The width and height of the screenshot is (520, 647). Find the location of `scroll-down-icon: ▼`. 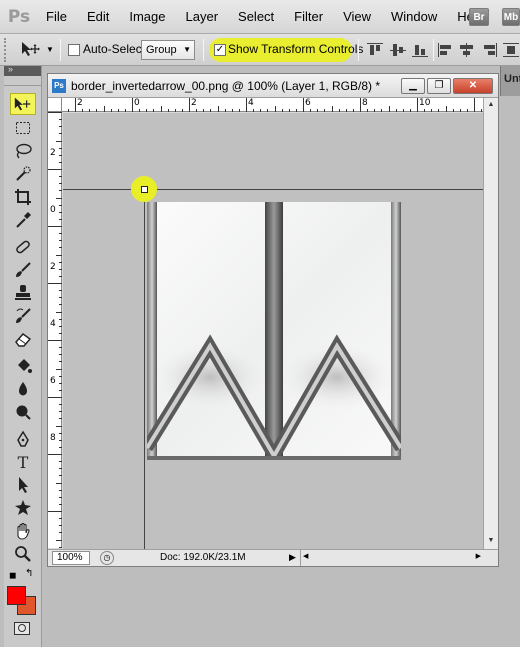

scroll-down-icon: ▼ is located at coordinates (491, 541).